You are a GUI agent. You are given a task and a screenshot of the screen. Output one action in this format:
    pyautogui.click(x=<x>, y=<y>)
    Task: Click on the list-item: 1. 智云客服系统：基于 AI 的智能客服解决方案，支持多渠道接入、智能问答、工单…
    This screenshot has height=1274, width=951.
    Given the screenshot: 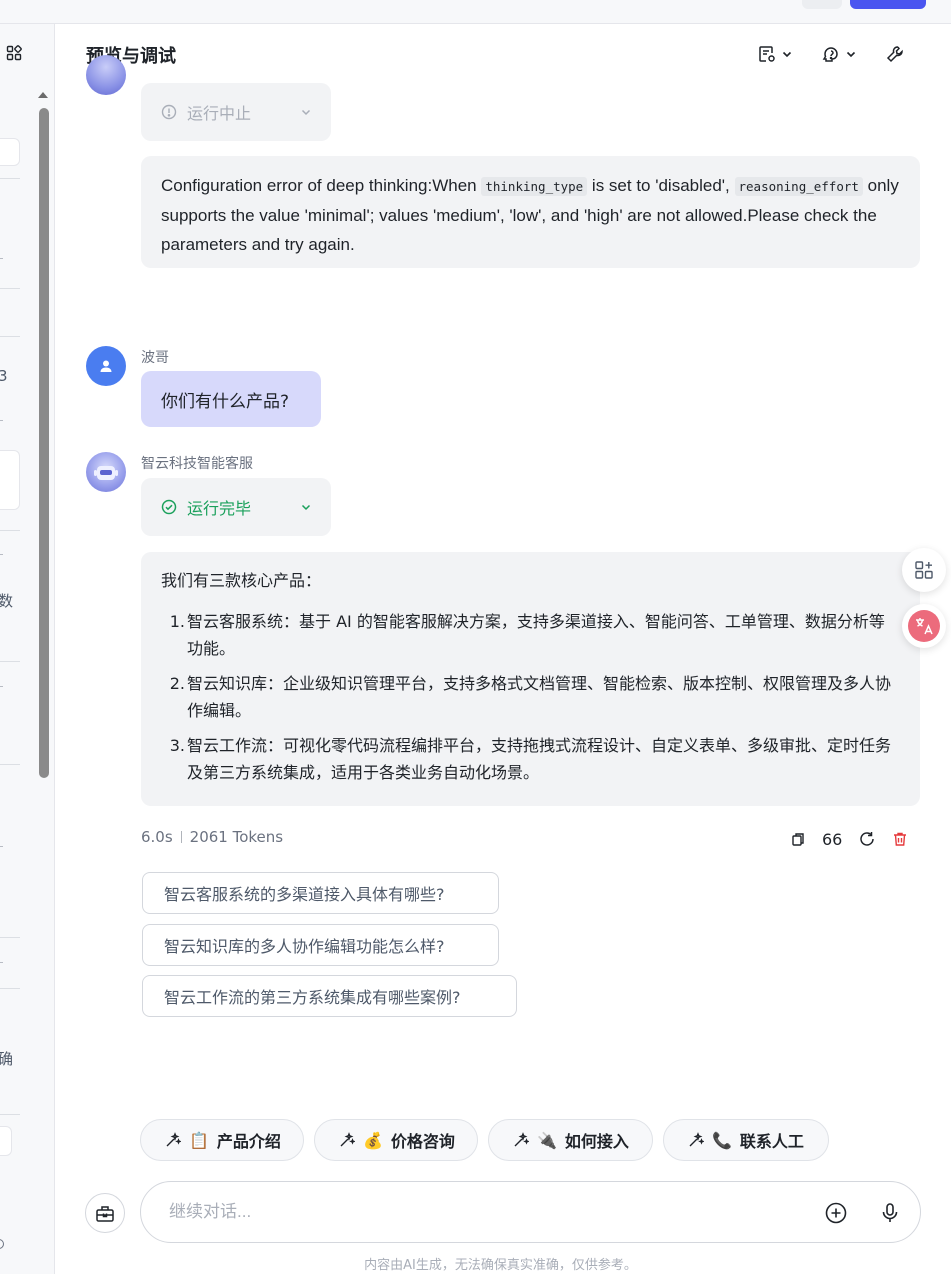 What is the action you would take?
    pyautogui.click(x=530, y=635)
    